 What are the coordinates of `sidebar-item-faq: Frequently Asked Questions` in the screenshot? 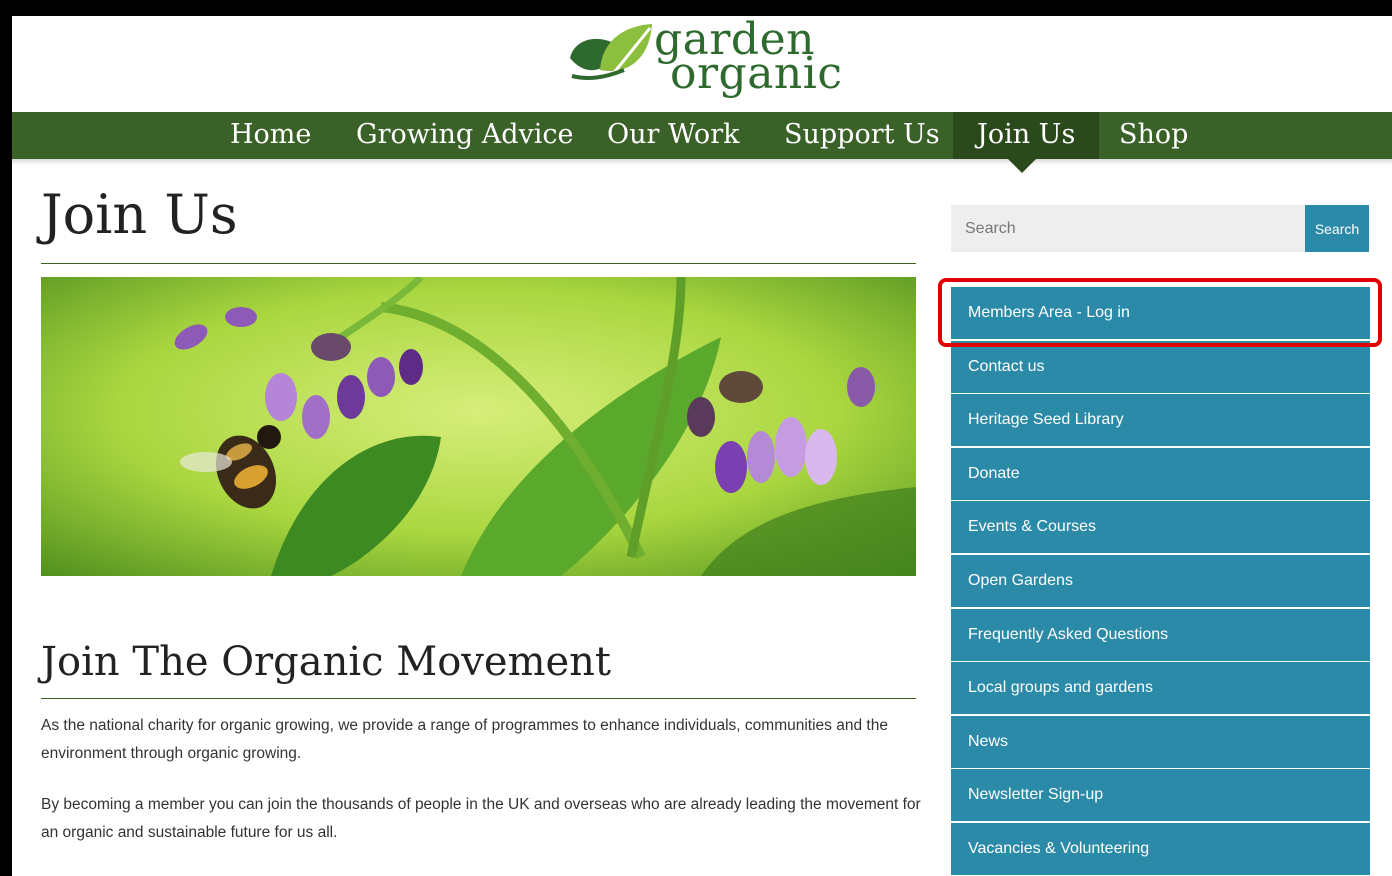 It's located at (1160, 635).